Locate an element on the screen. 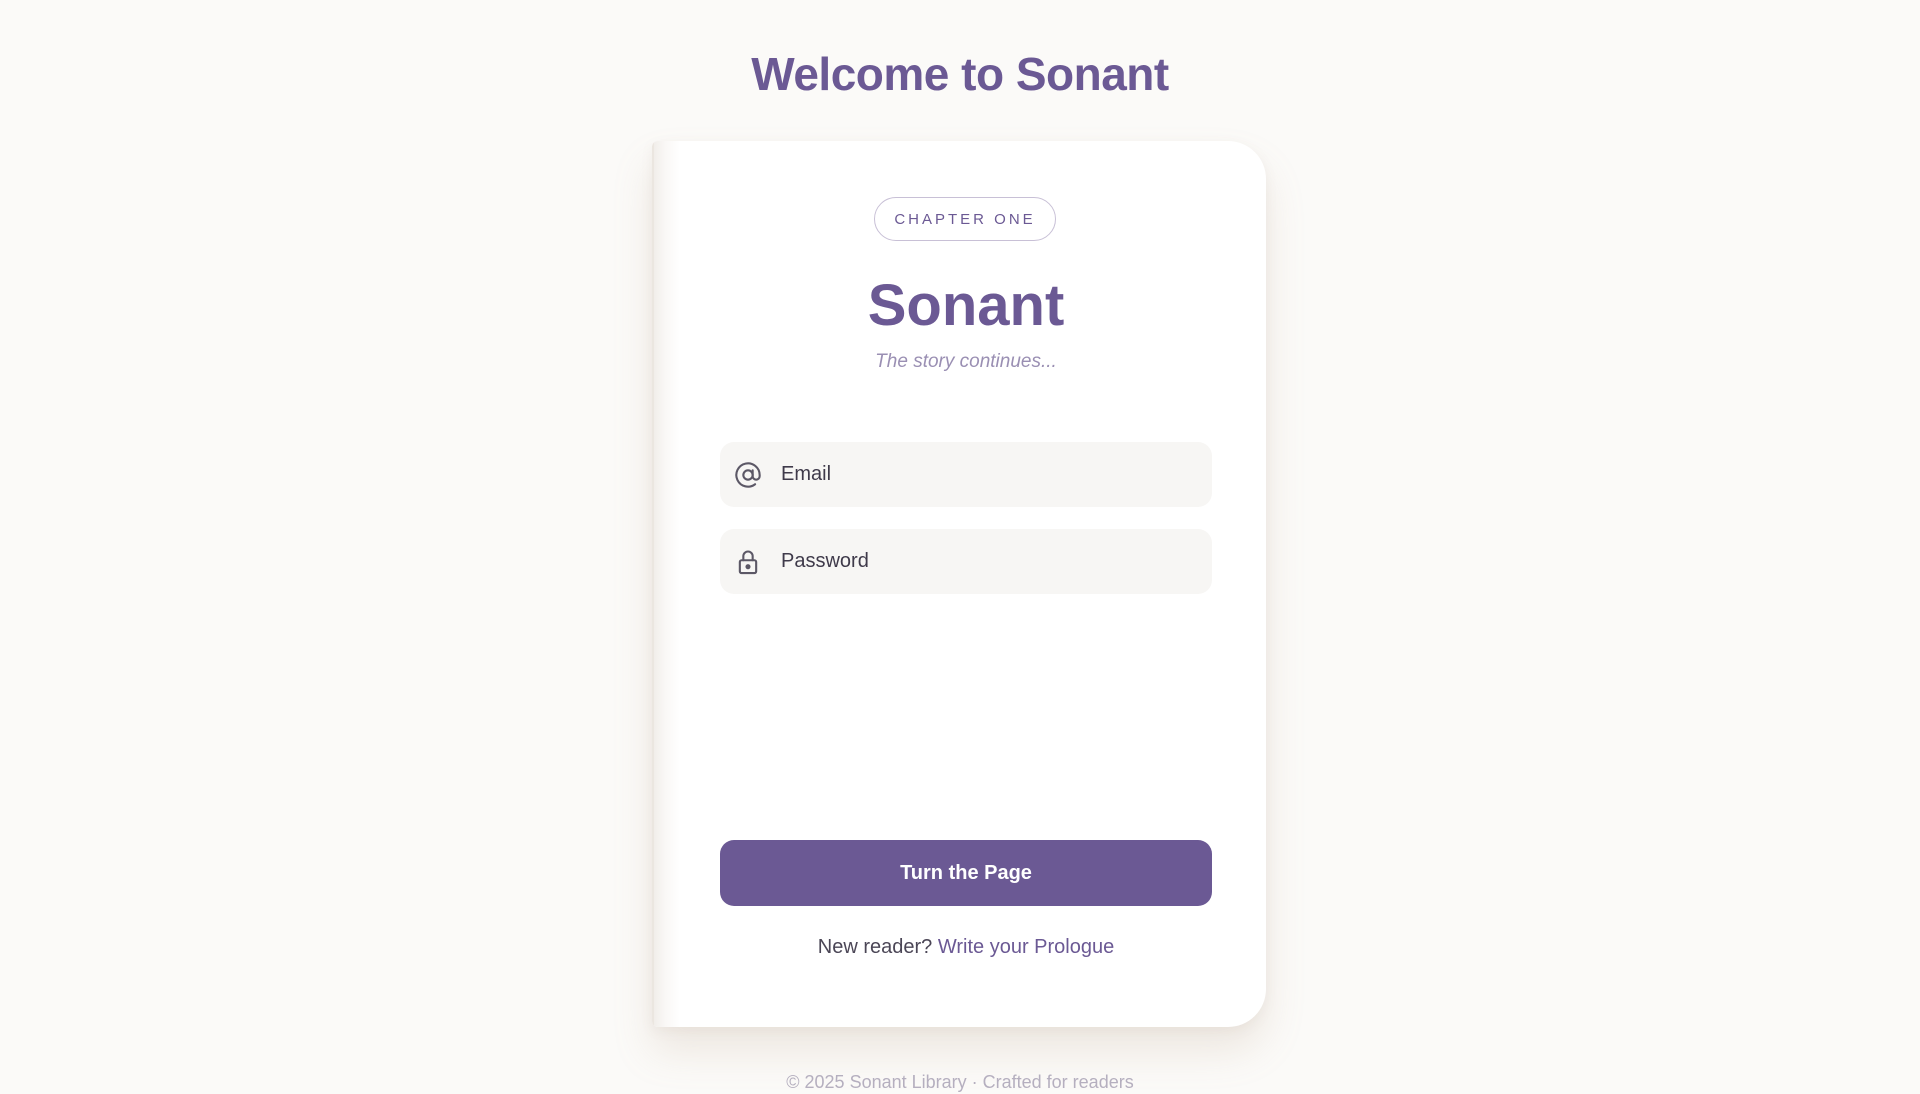  password-field is located at coordinates (966, 561).